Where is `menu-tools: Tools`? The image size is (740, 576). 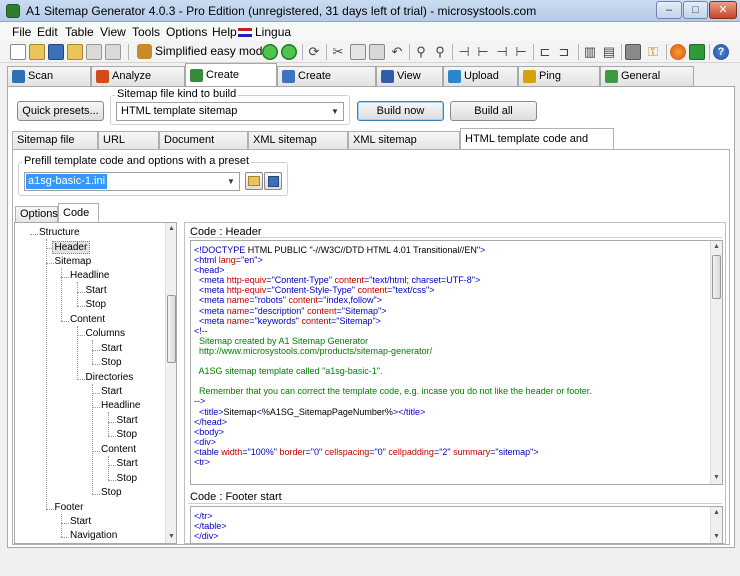
menu-tools: Tools is located at coordinates (146, 32).